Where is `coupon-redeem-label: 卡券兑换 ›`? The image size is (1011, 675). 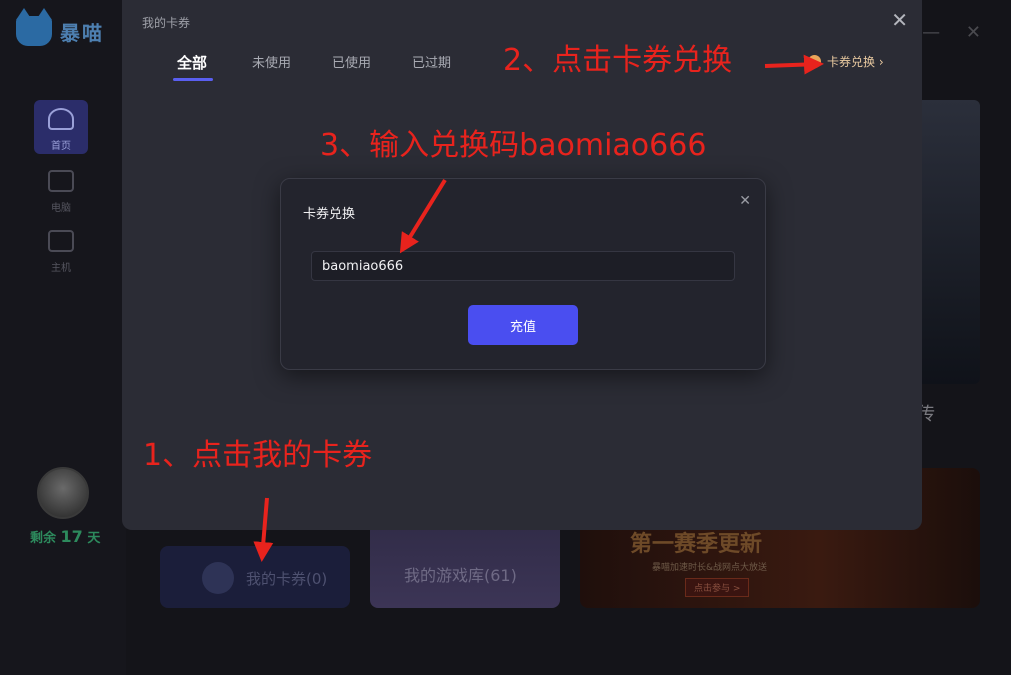 coupon-redeem-label: 卡券兑换 › is located at coordinates (855, 62).